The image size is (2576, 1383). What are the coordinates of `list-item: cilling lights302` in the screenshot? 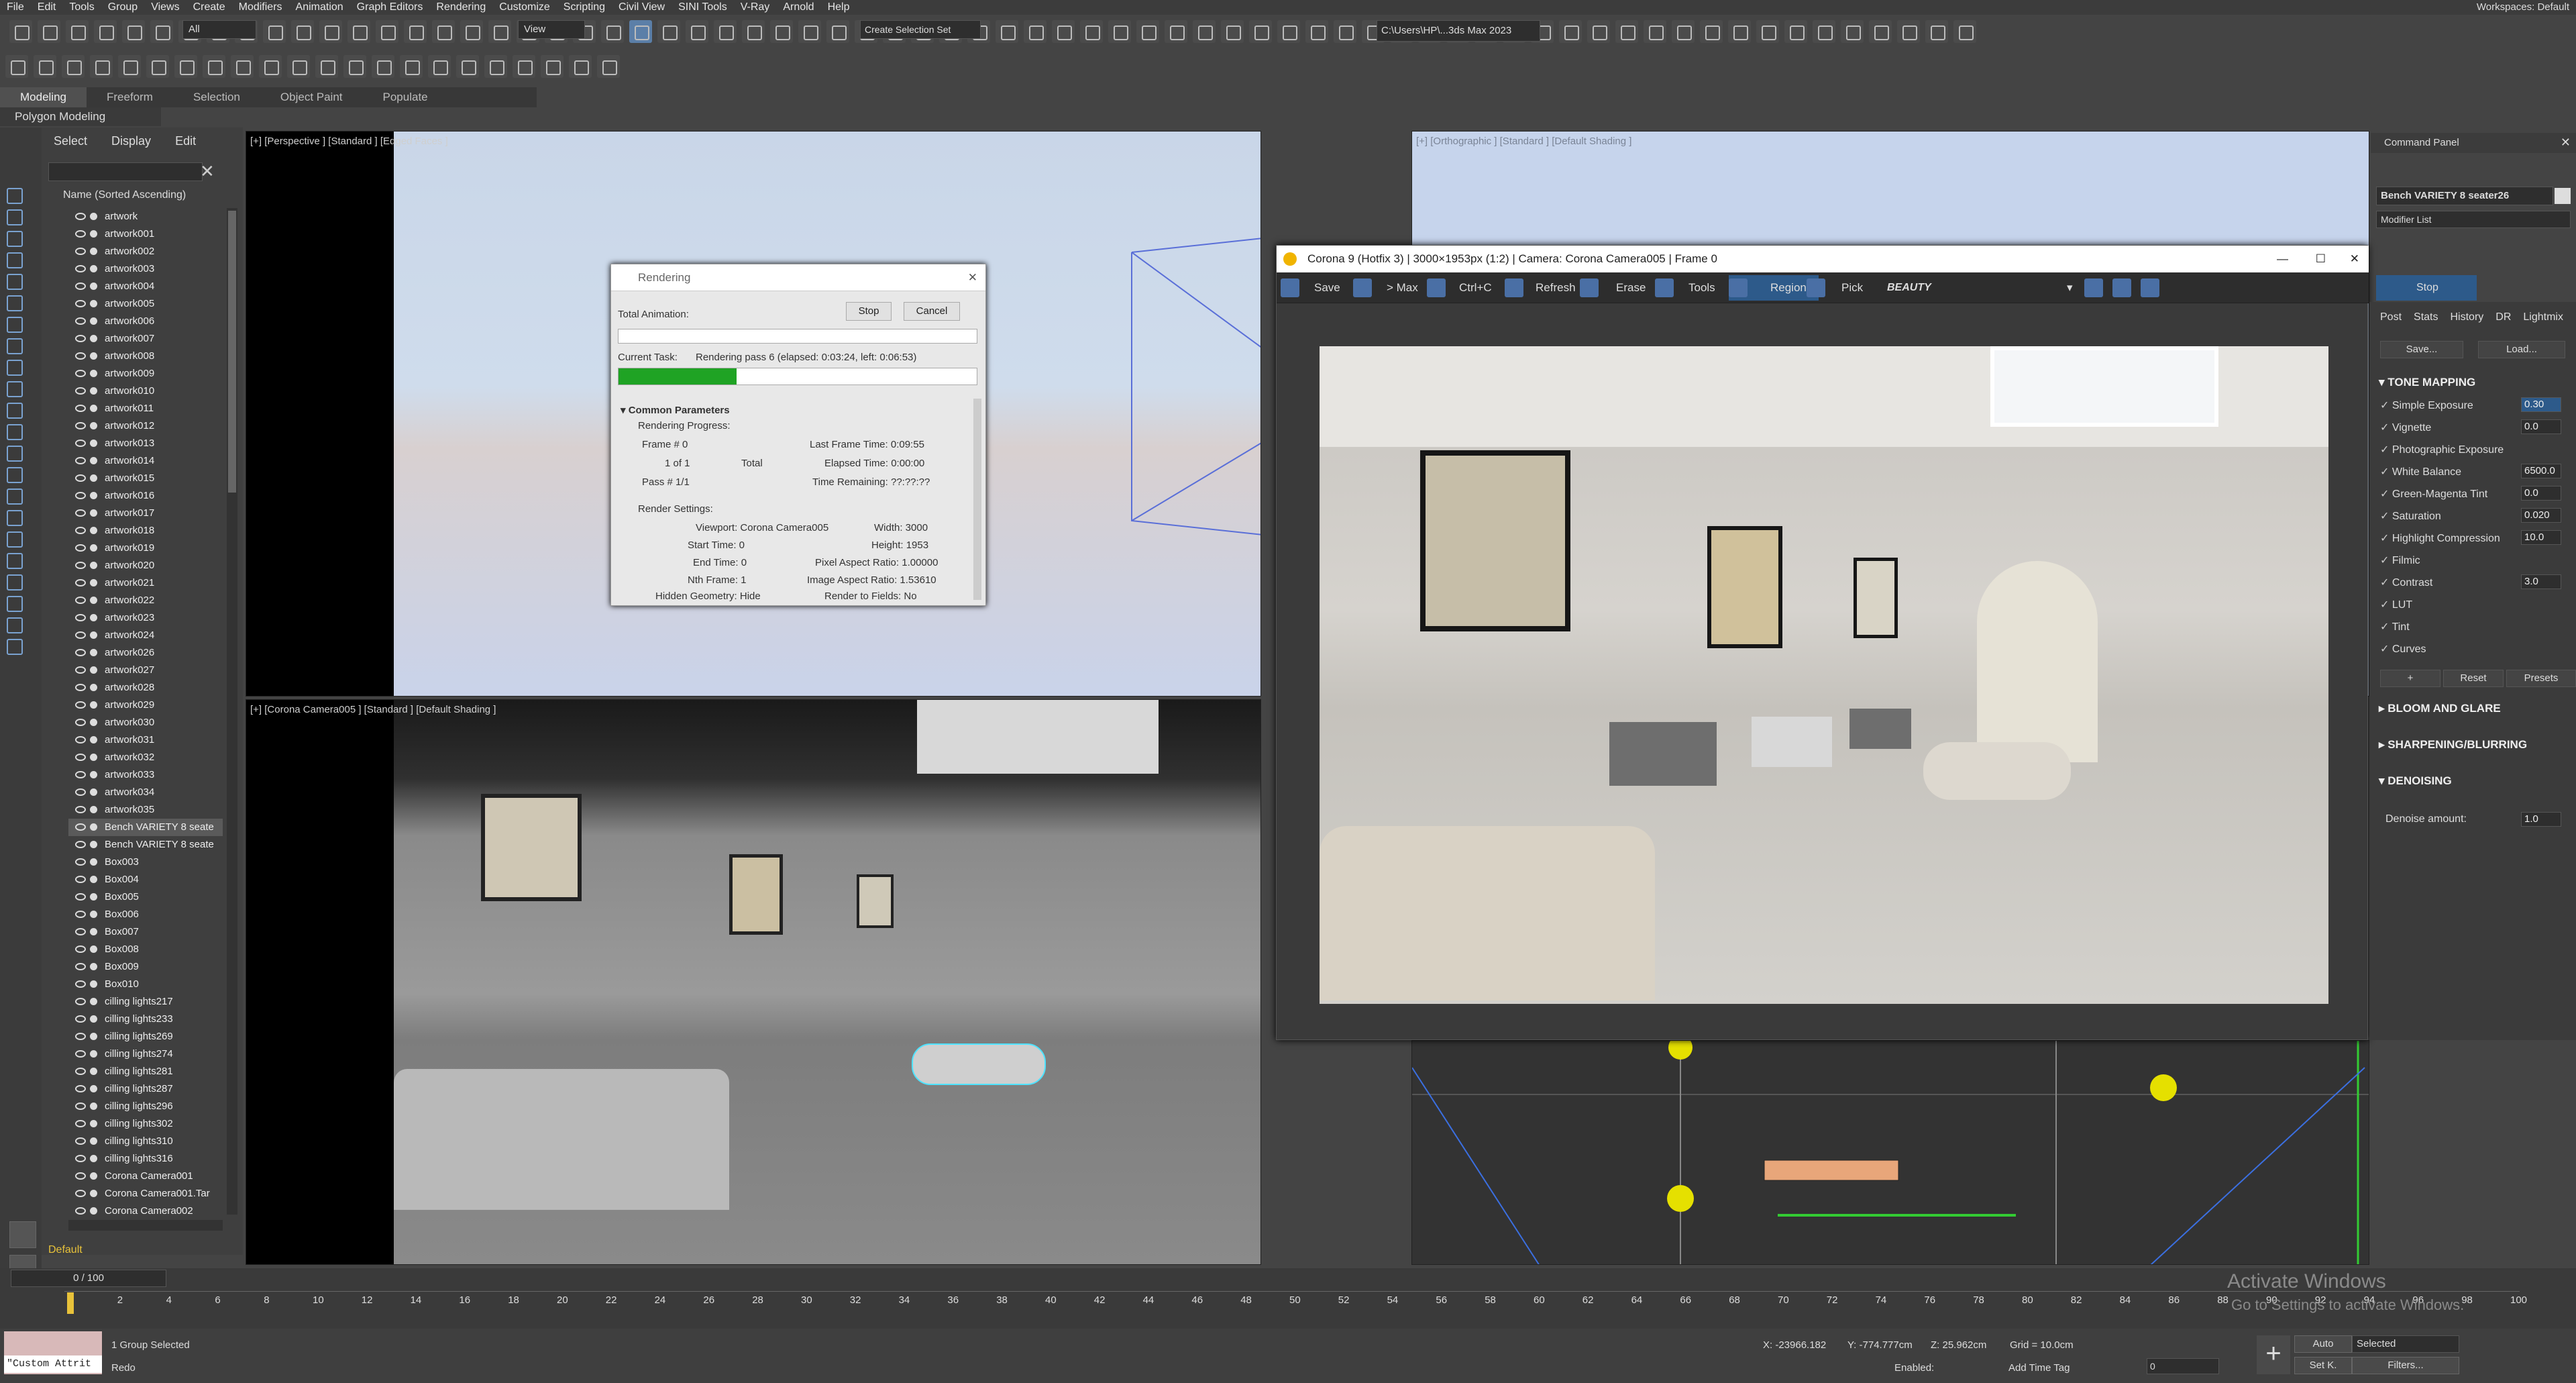 It's located at (145, 1124).